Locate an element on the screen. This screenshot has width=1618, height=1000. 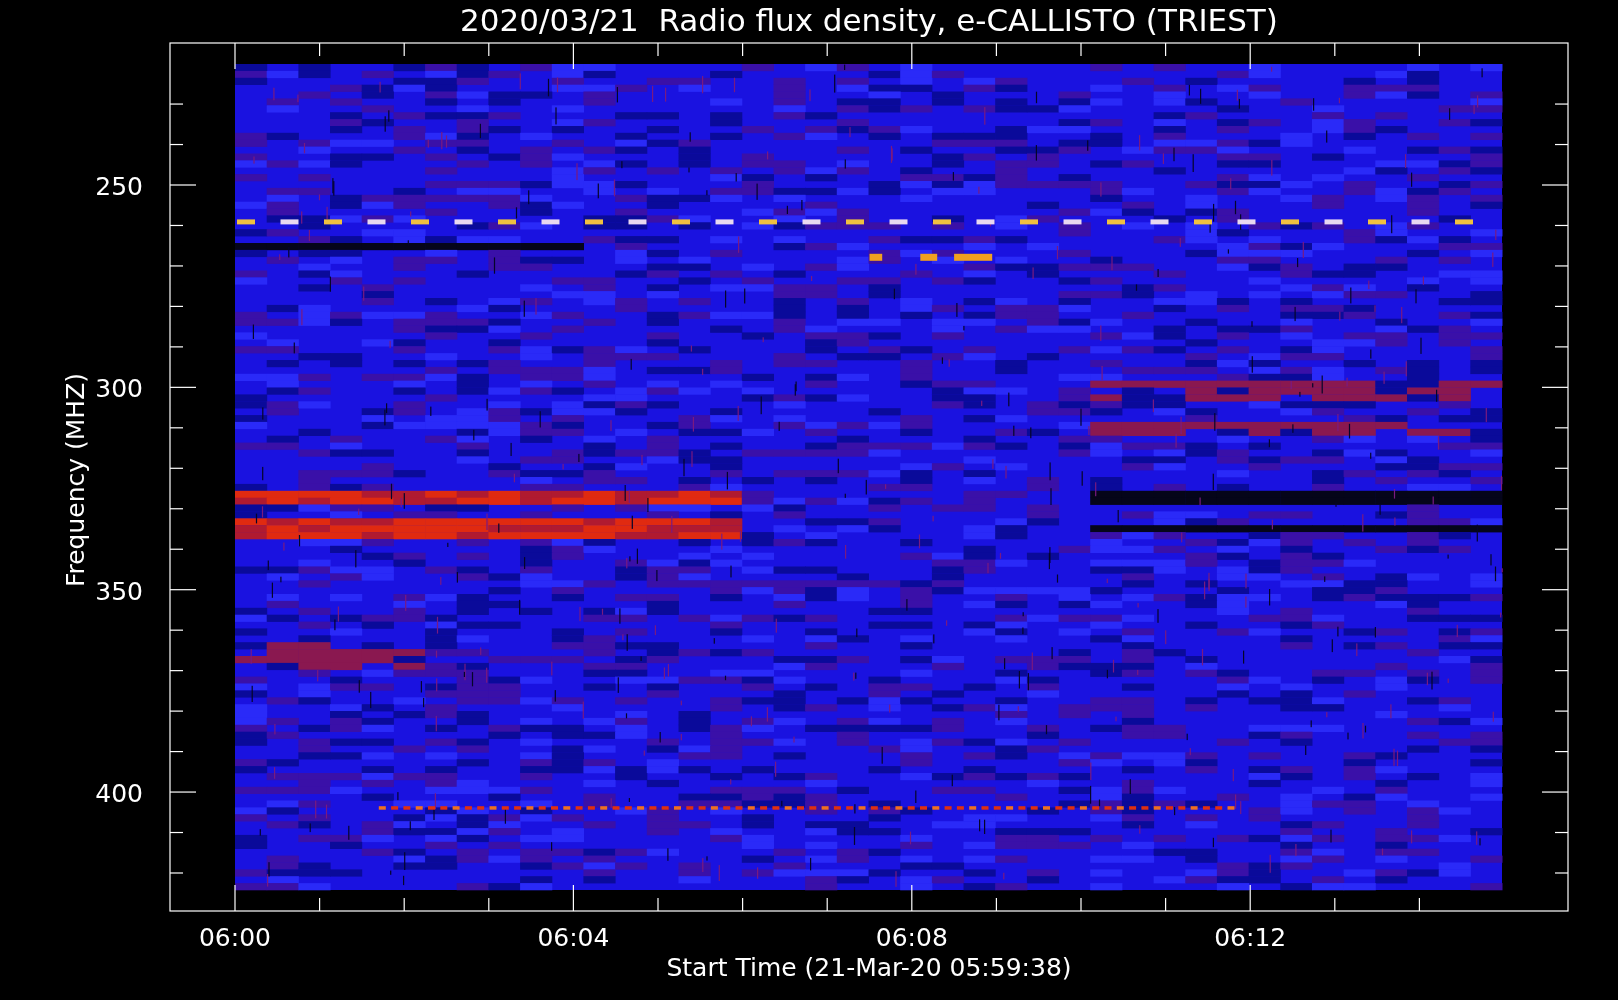
x-tick-label: 06:04 is located at coordinates (573, 937).